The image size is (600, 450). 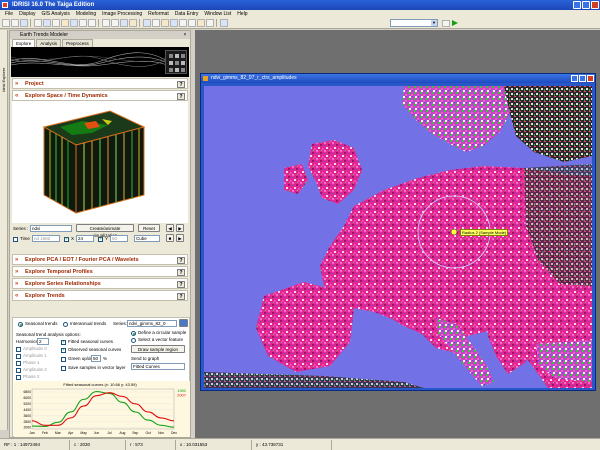 I want to click on phase-1-checkbox, so click(x=18, y=363).